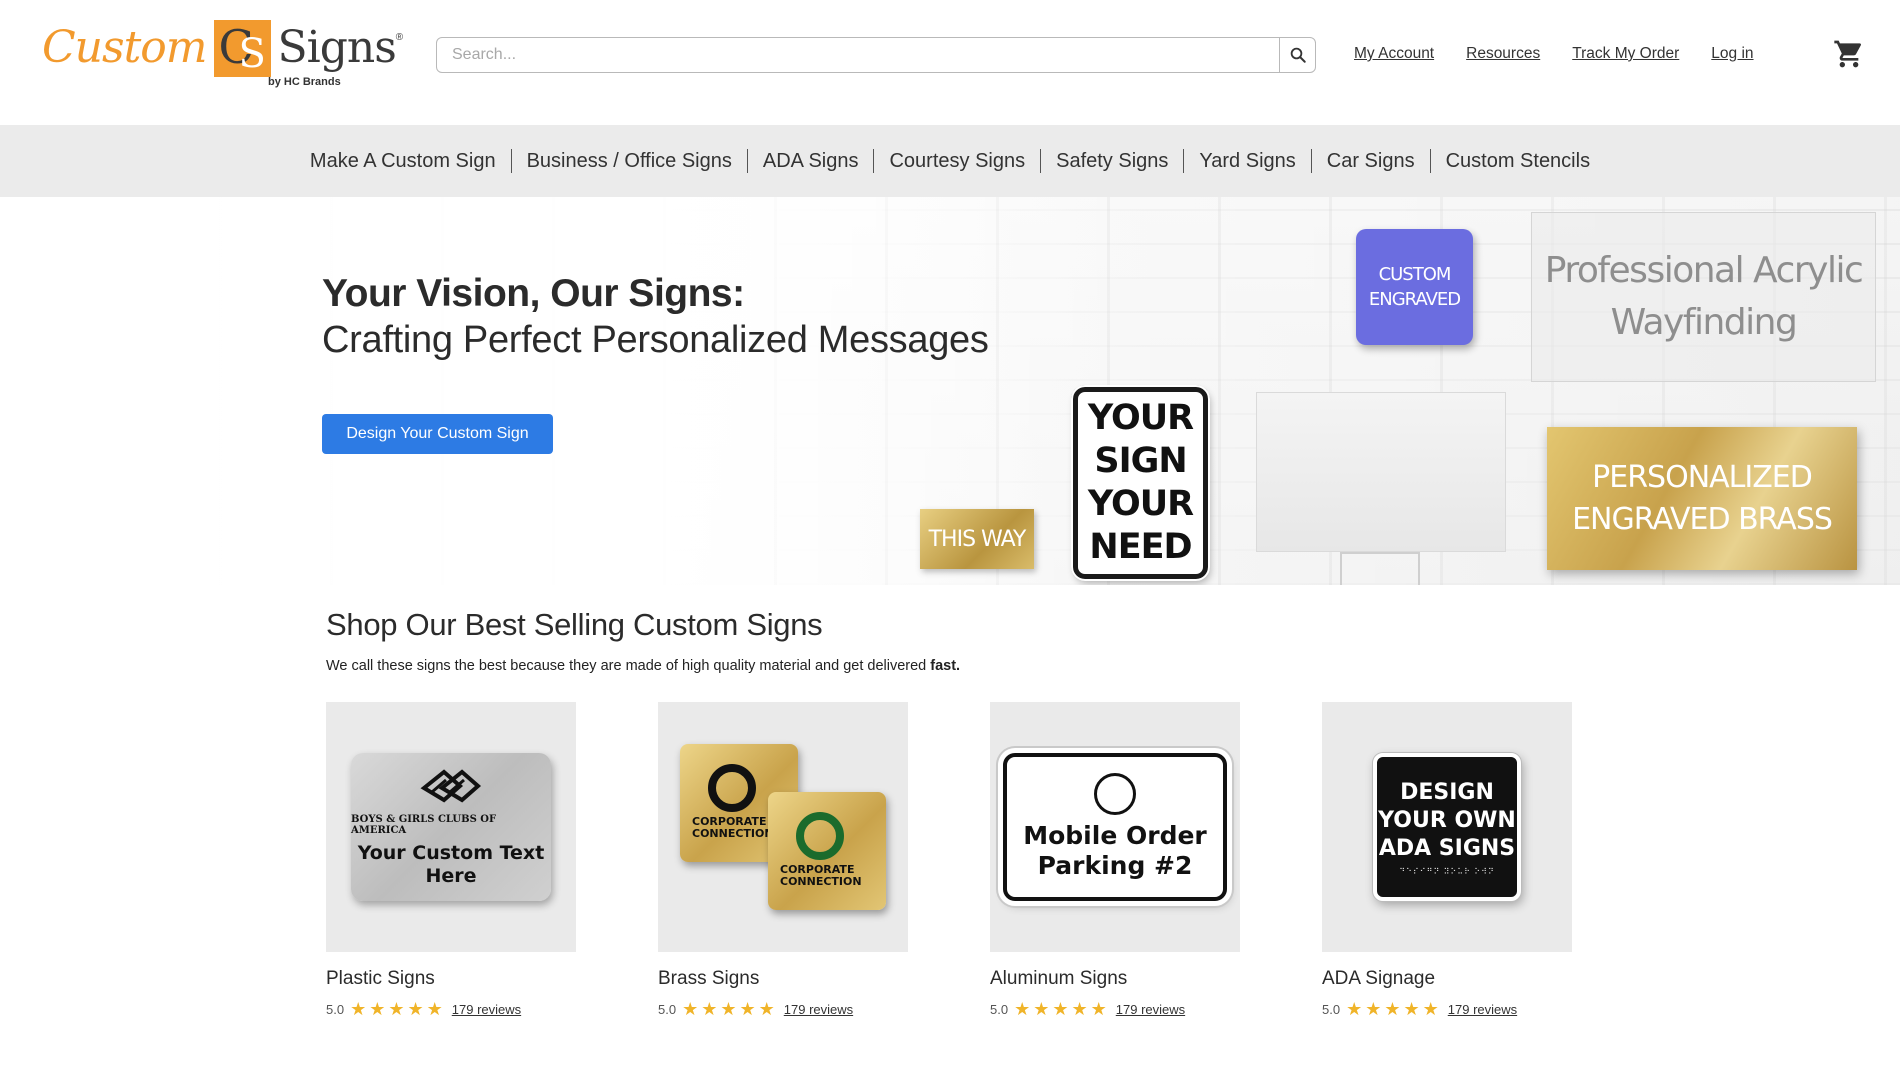 The image size is (1900, 1074). Describe the element at coordinates (1414, 299) in the screenshot. I see `hero-sign-purple-line: ENGRAVED` at that location.